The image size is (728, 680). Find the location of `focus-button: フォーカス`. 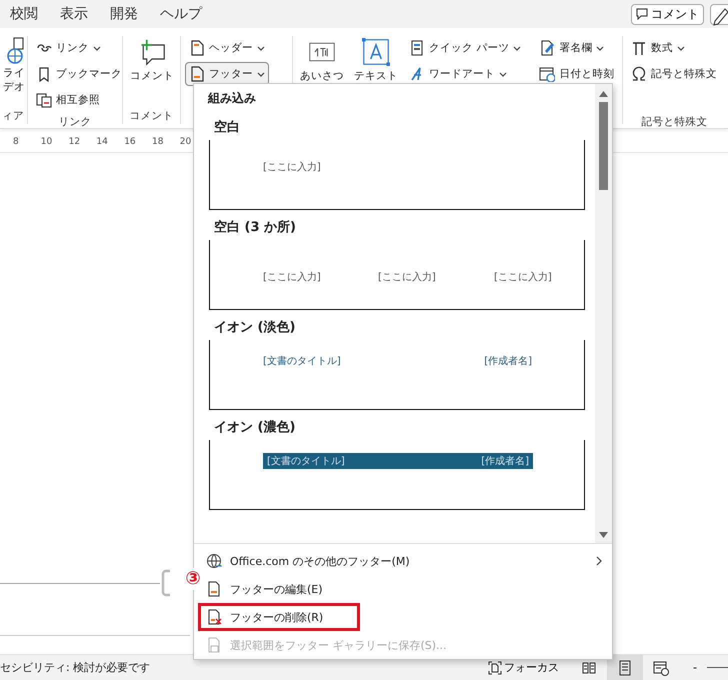

focus-button: フォーカス is located at coordinates (523, 667).